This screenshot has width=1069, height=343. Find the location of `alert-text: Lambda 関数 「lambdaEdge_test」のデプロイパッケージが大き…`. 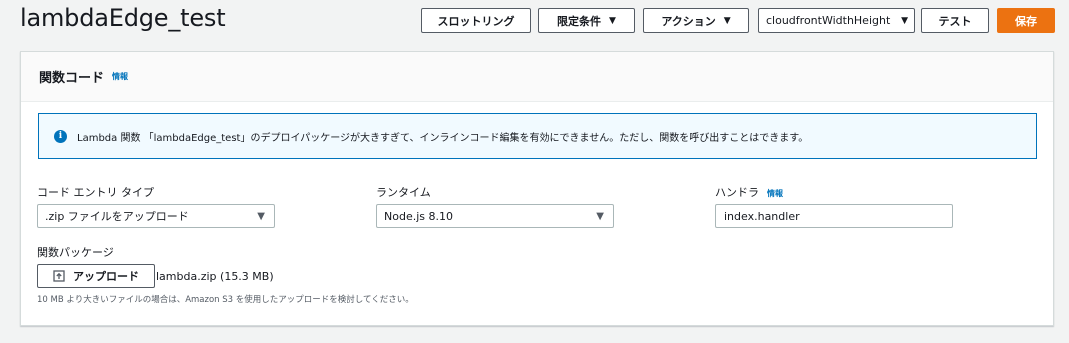

alert-text: Lambda 関数 「lambdaEdge_test」のデプロイパッケージが大き… is located at coordinates (443, 138).